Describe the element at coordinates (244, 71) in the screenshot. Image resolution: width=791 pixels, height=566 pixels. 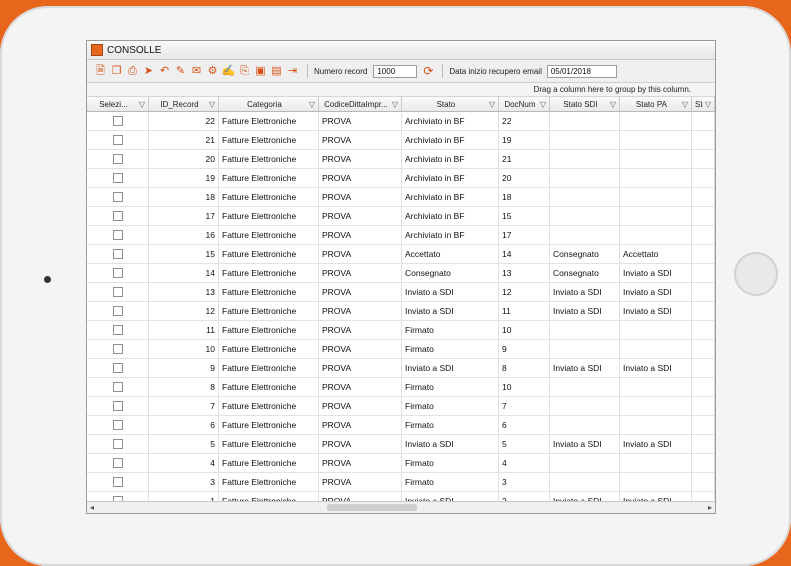
I see `attach-icon: ⎘` at that location.